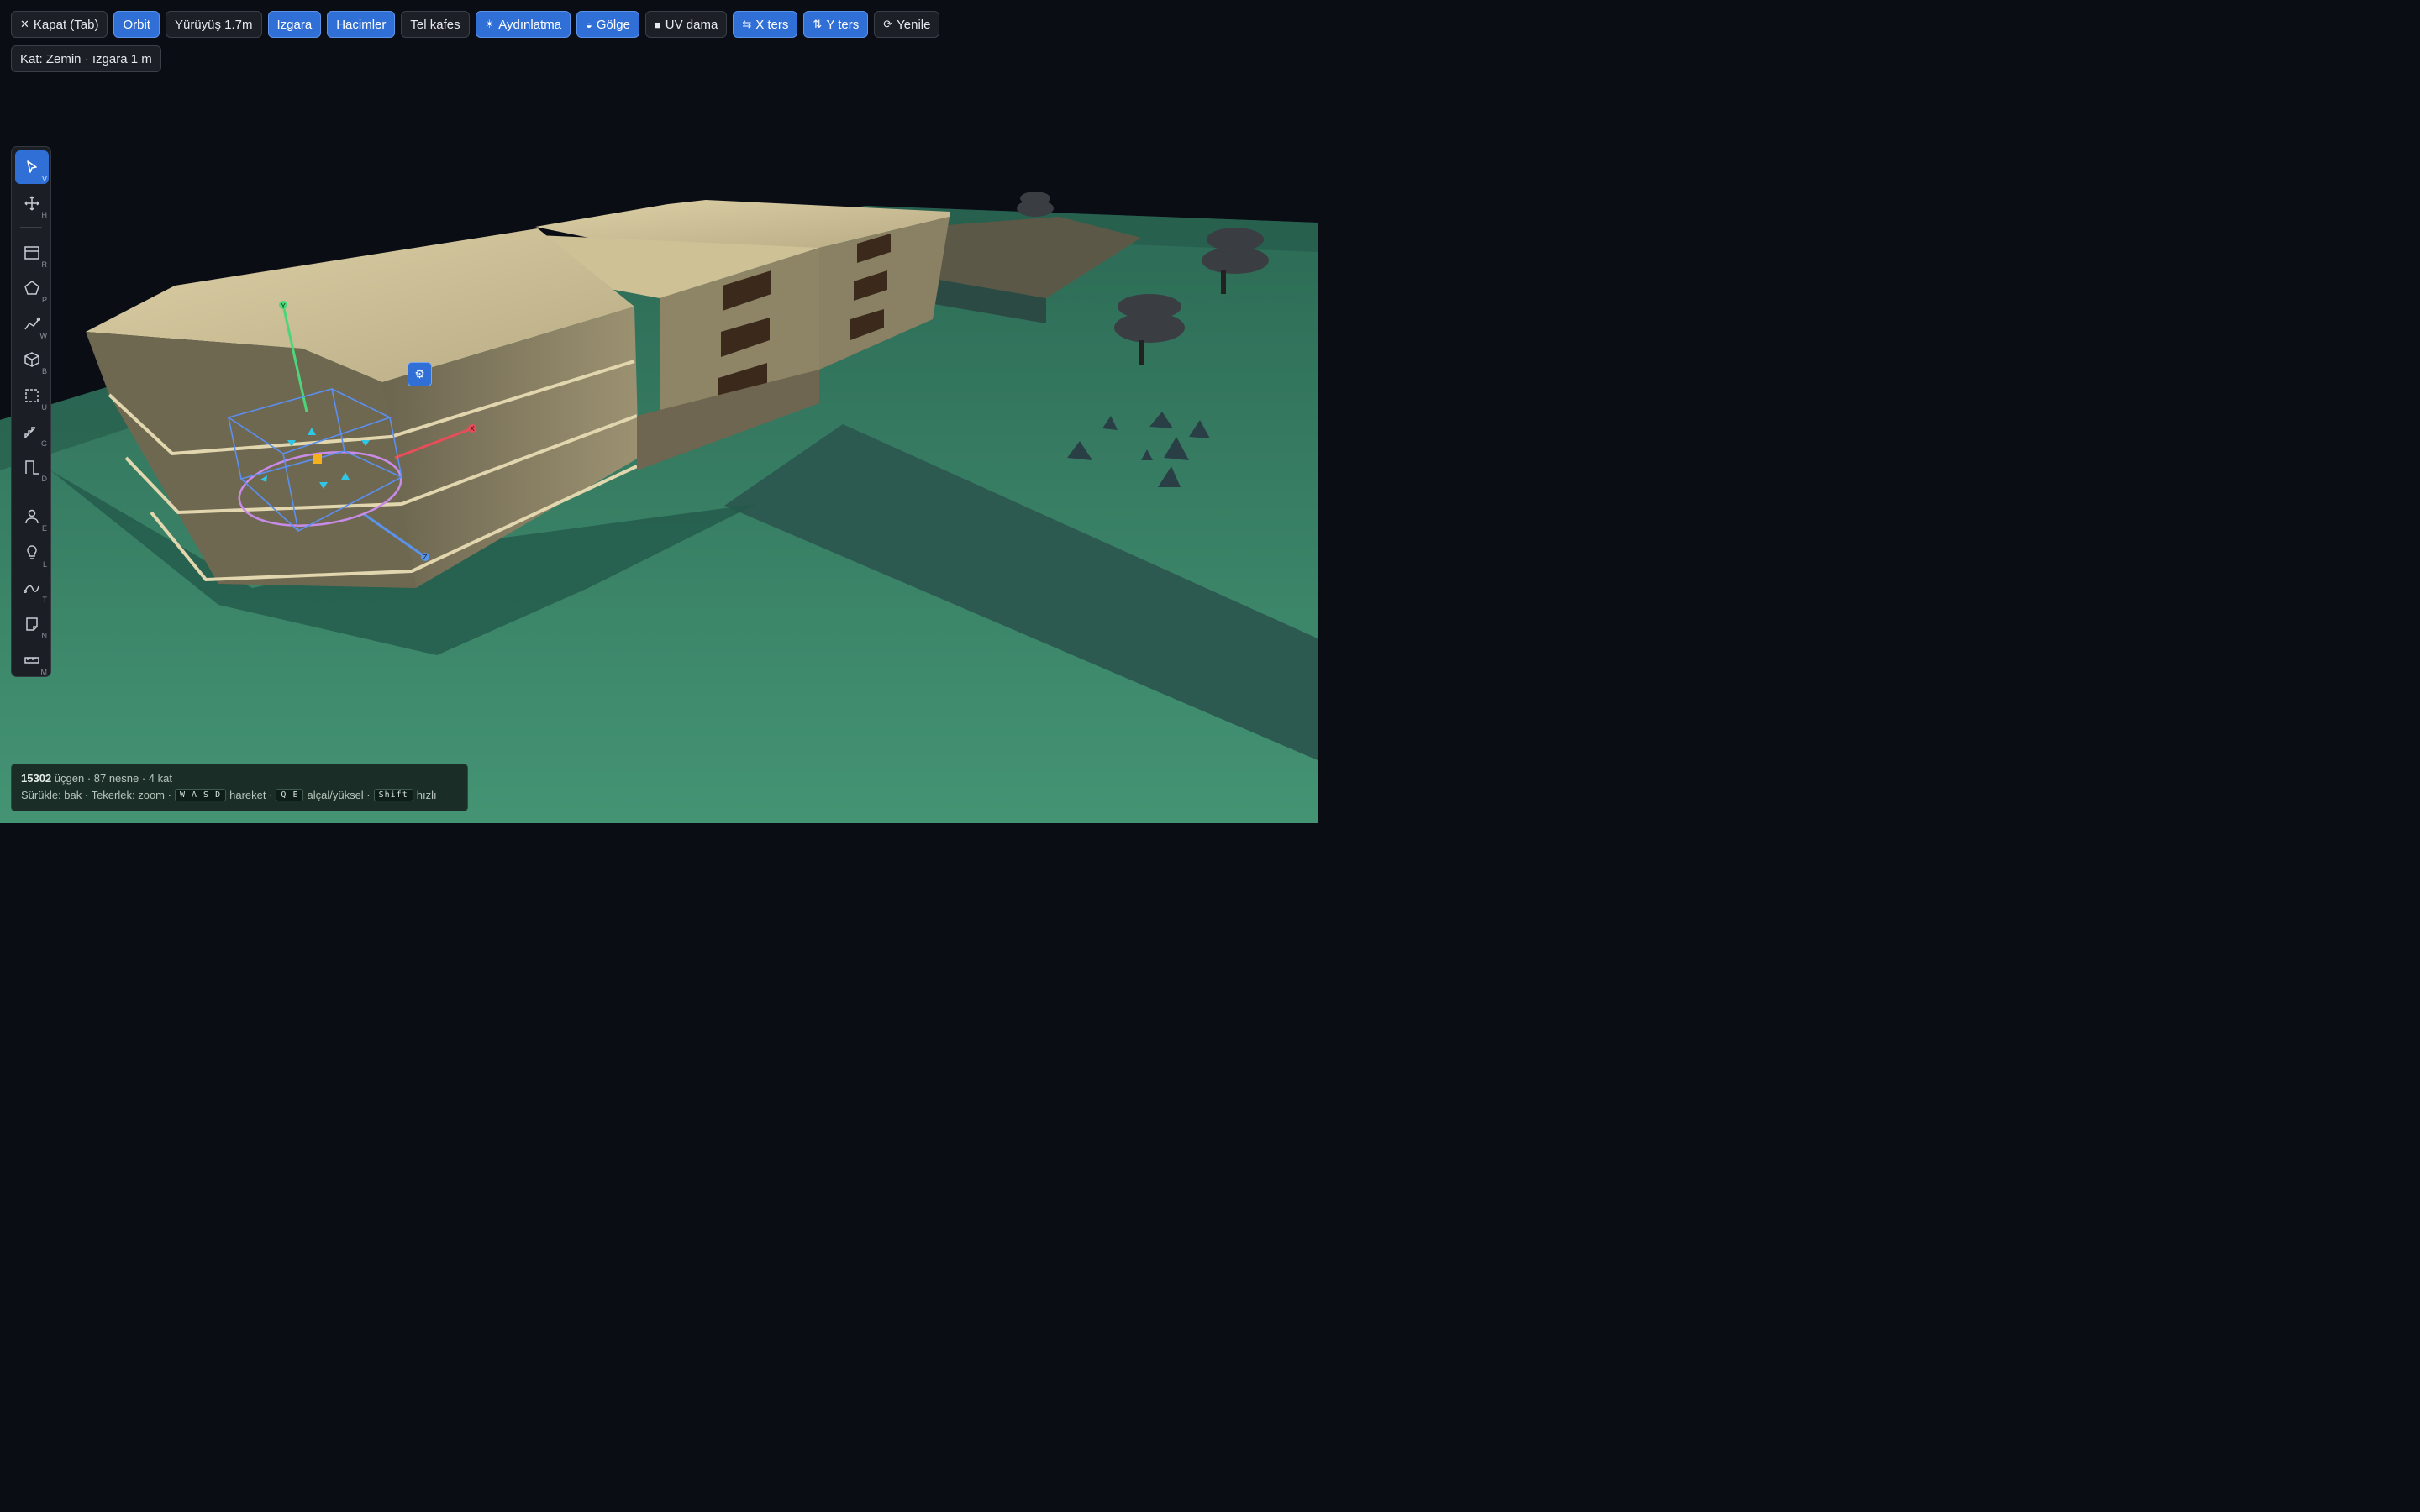 The image size is (2420, 1512). I want to click on stairs-icon, so click(30, 432).